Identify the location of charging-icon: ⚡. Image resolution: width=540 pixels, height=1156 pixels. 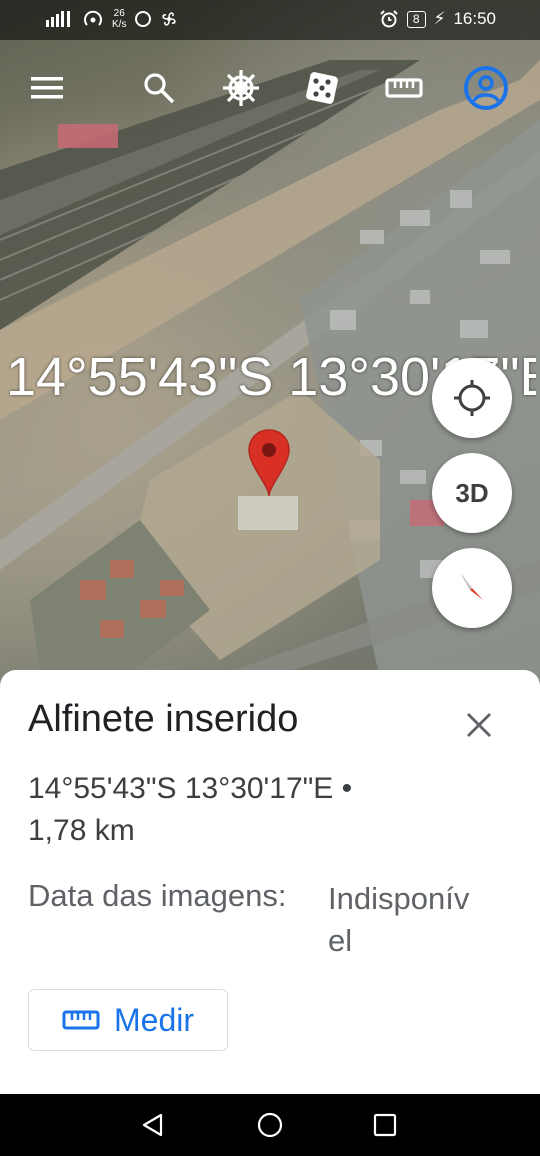
(439, 18).